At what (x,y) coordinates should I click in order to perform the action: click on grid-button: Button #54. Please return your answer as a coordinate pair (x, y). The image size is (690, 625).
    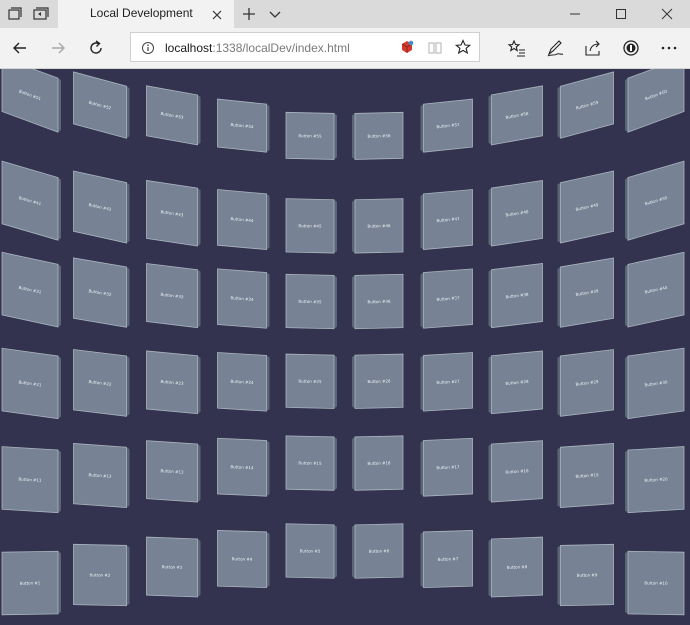
    Looking at the image, I should click on (243, 125).